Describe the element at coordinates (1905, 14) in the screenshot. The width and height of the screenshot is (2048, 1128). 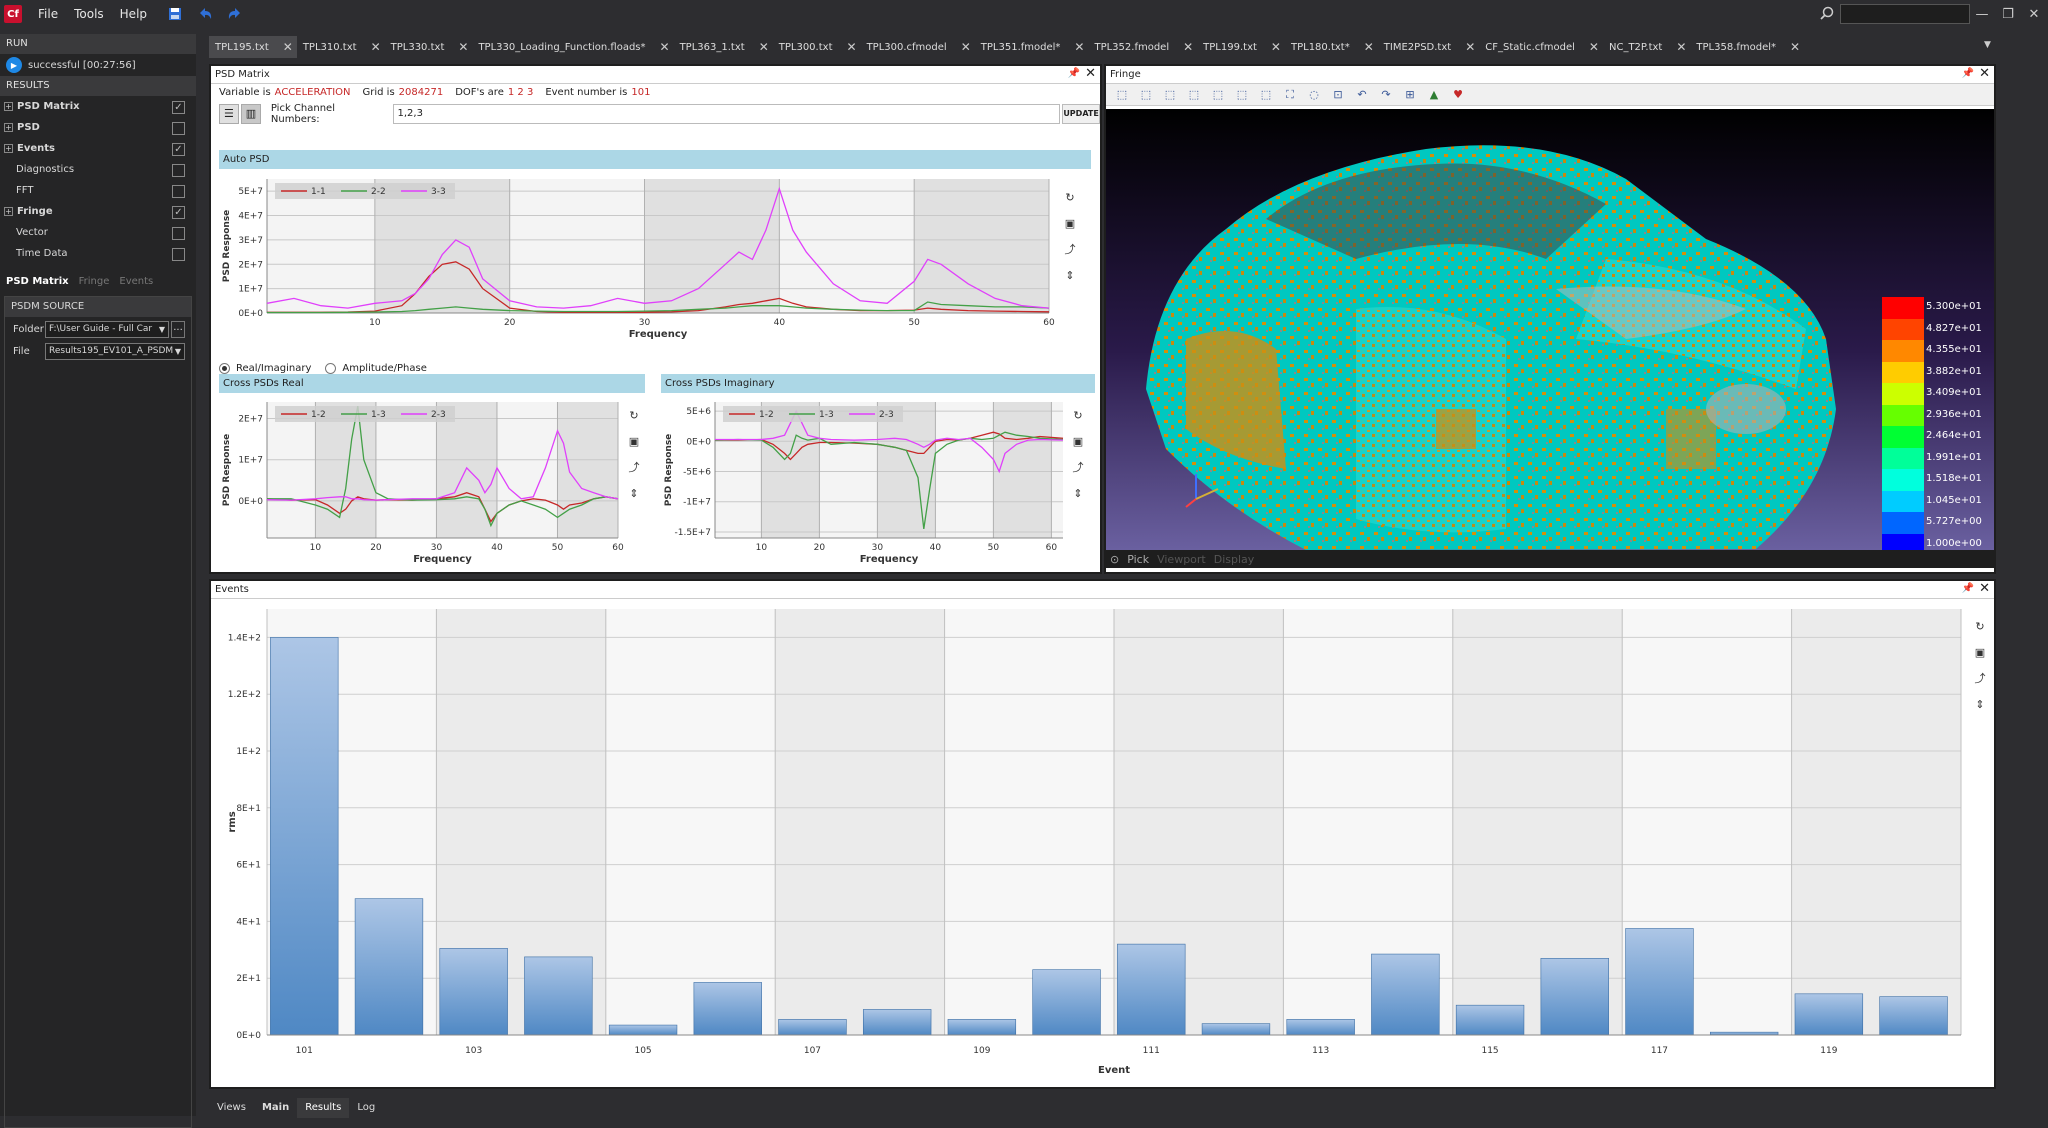
I see `search-input` at that location.